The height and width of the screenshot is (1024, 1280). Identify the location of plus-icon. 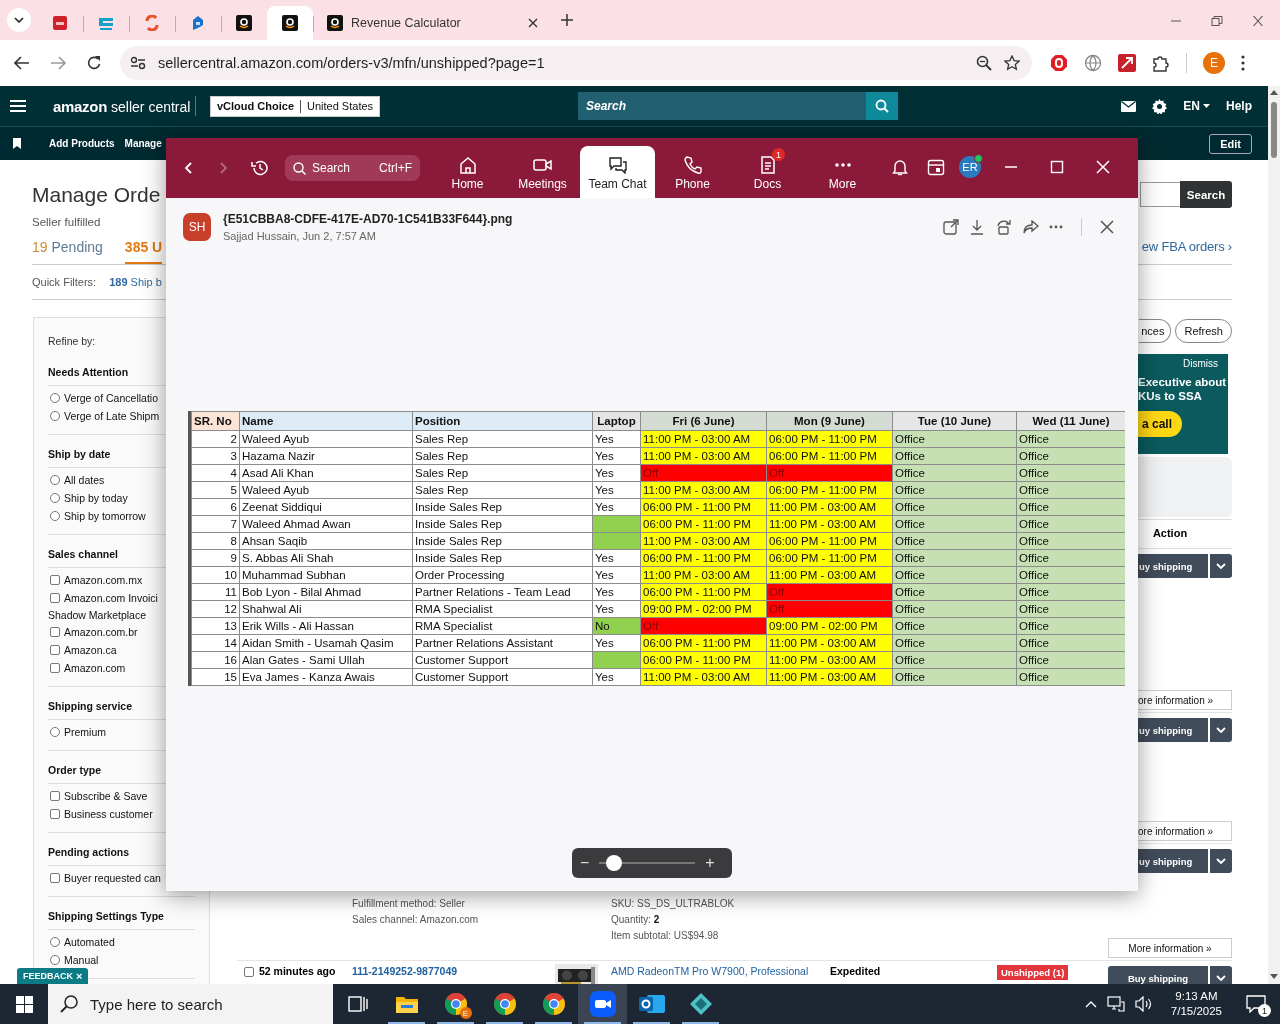
(567, 20).